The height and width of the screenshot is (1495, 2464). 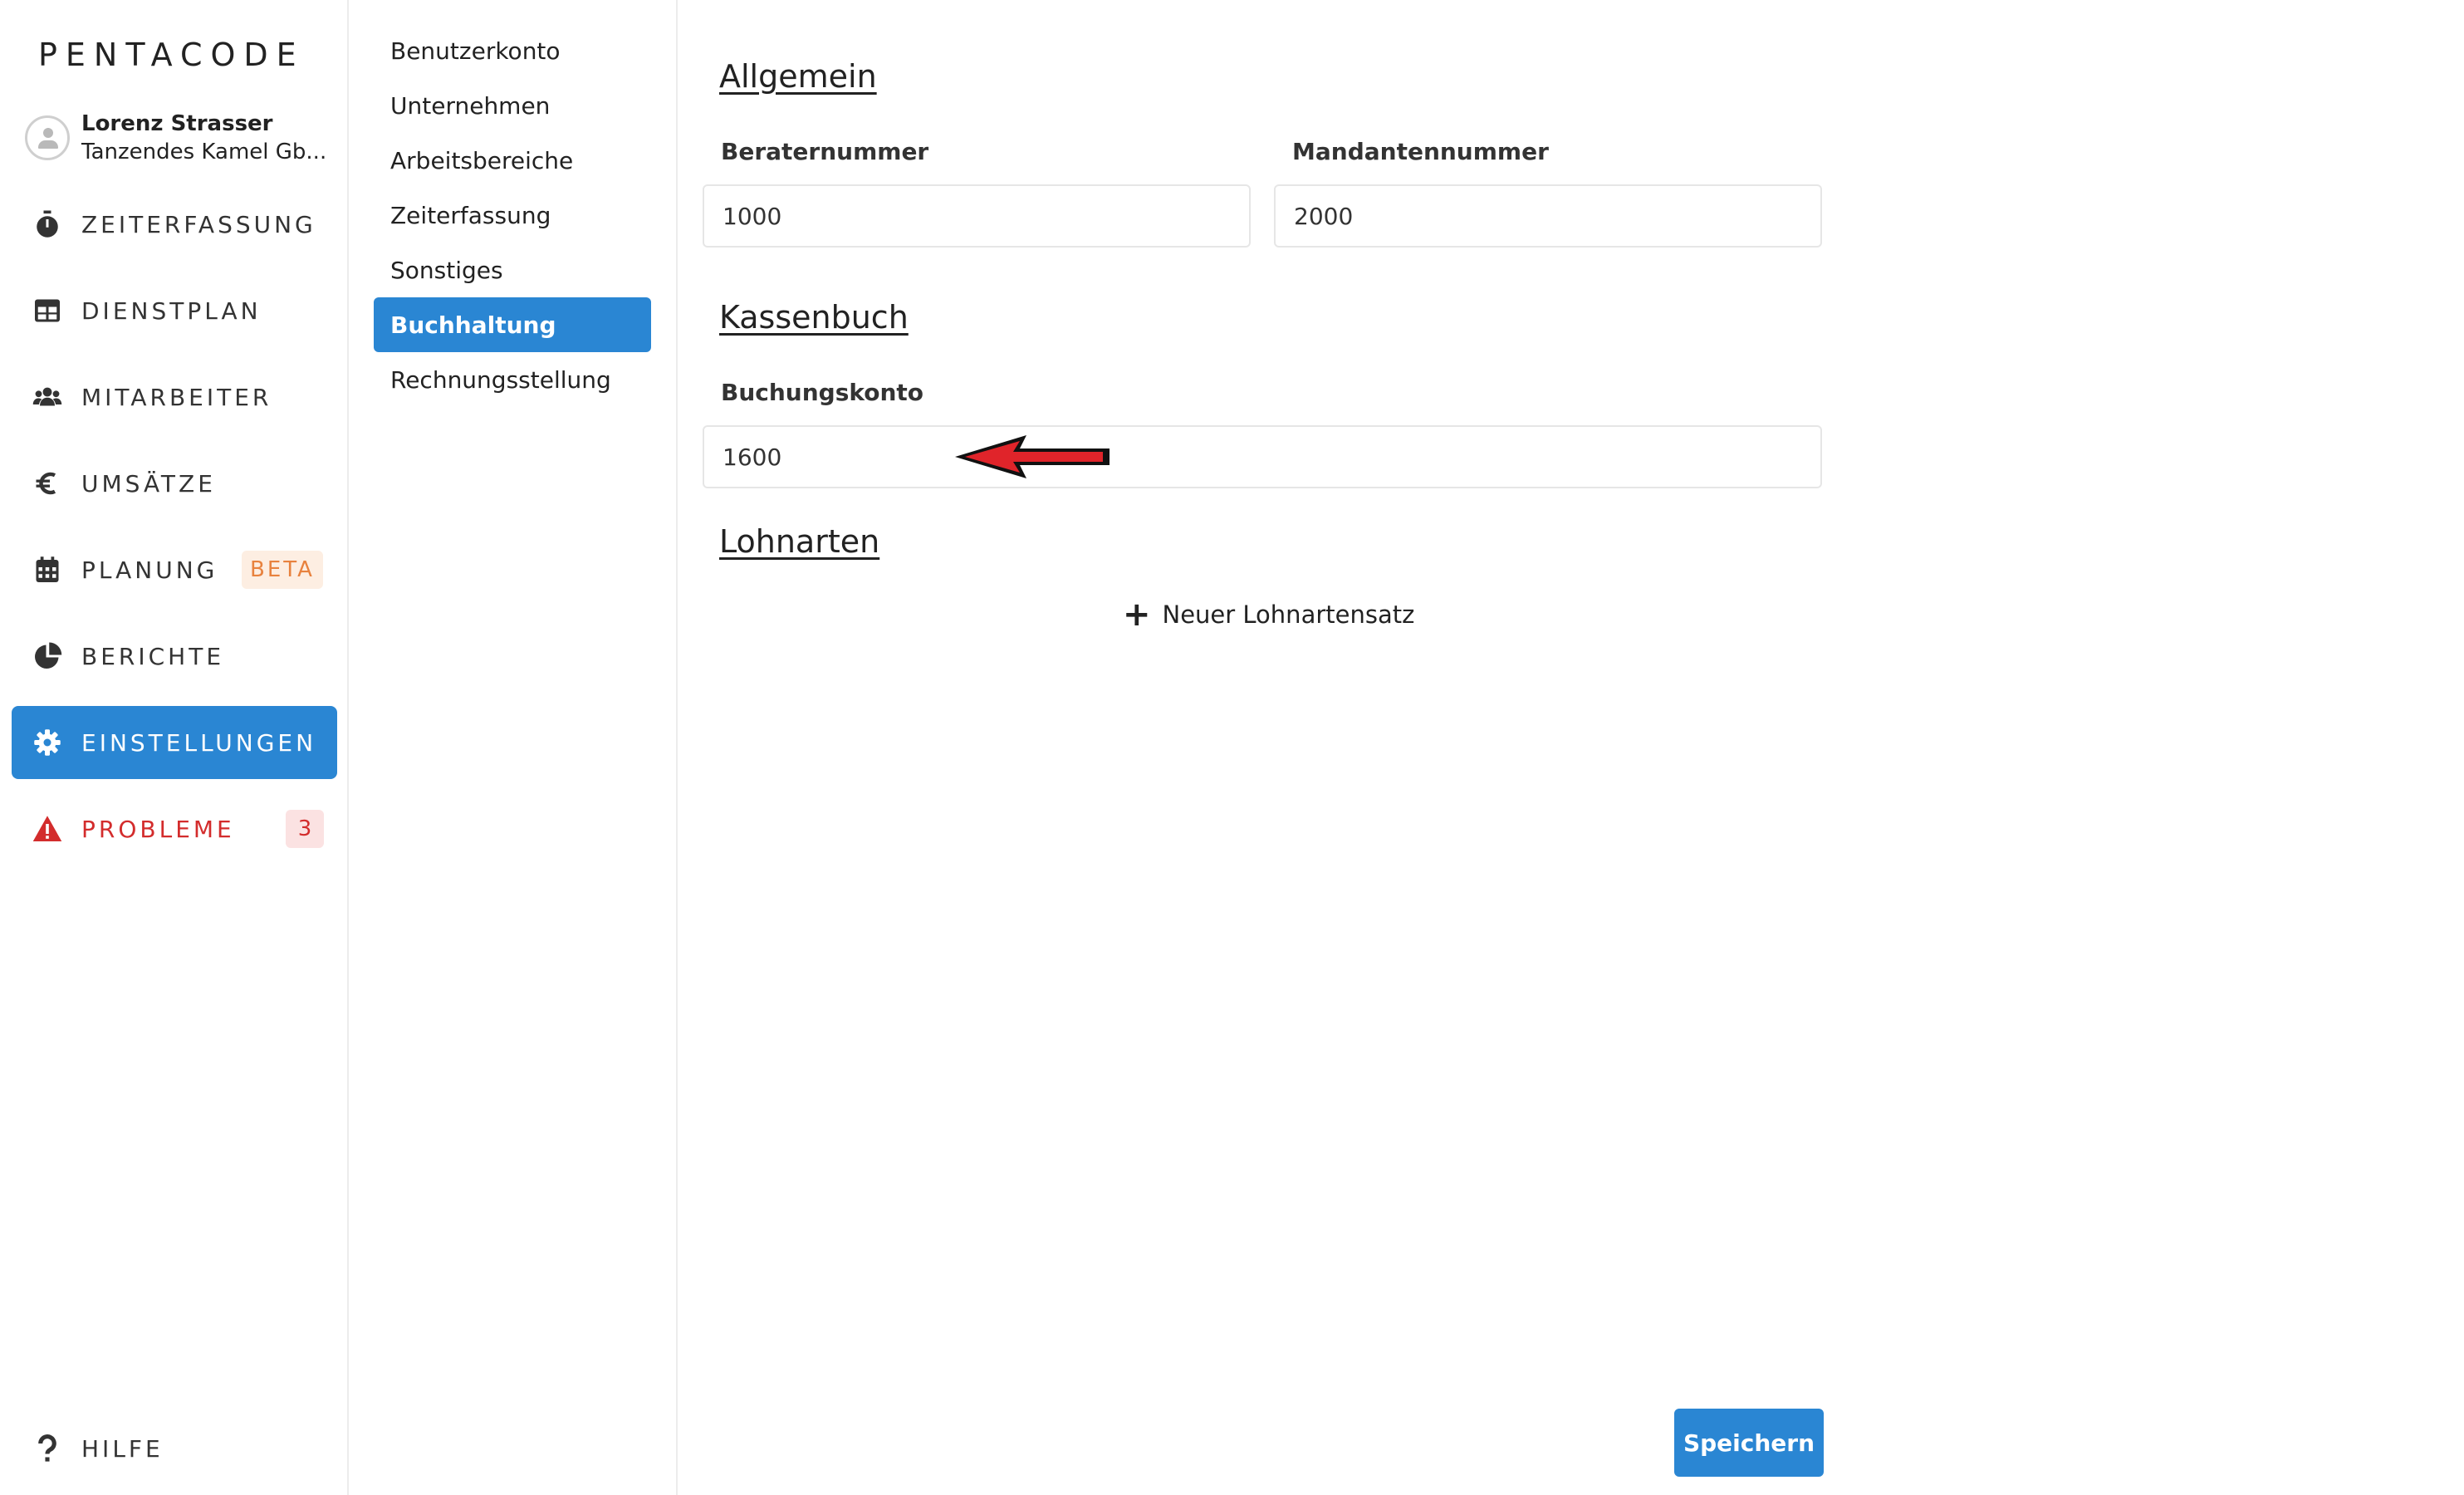 I want to click on settings-item-sonstiges: Sonstiges, so click(x=512, y=270).